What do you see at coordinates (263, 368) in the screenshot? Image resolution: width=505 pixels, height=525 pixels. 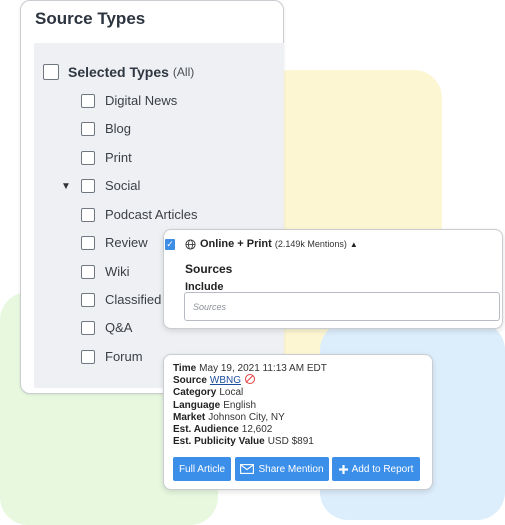 I see `time-value: May 19, 2021 11:13 AM EDT` at bounding box center [263, 368].